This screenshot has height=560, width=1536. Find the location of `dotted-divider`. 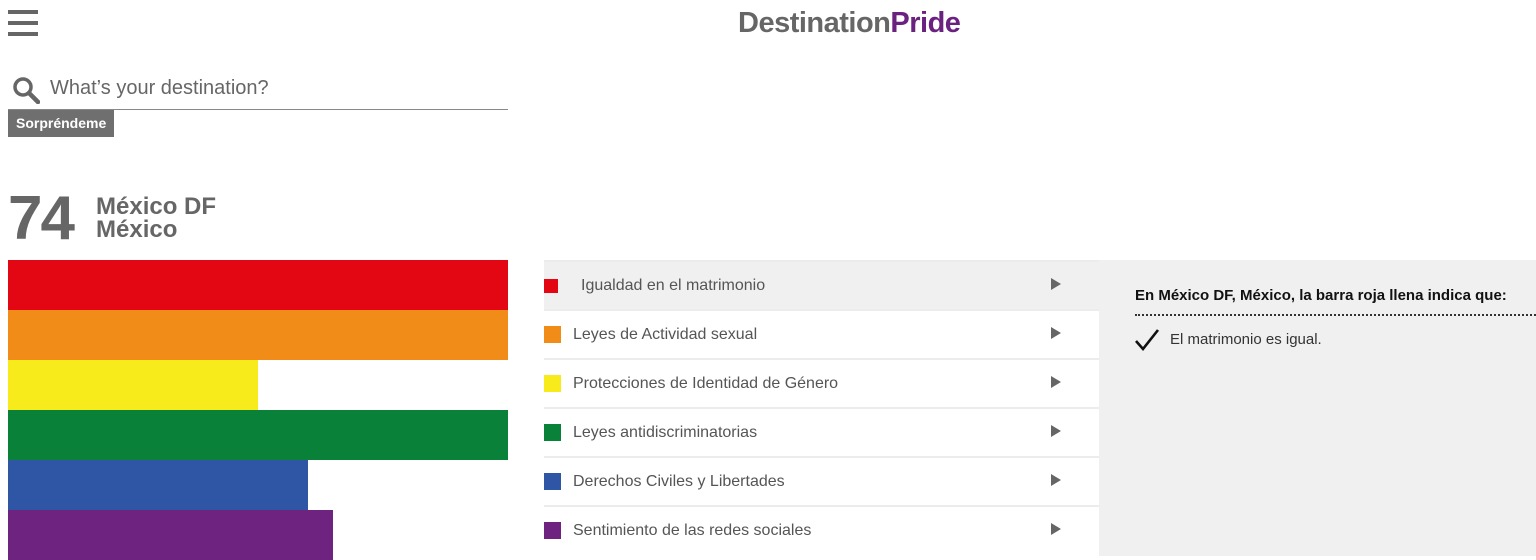

dotted-divider is located at coordinates (1335, 315).